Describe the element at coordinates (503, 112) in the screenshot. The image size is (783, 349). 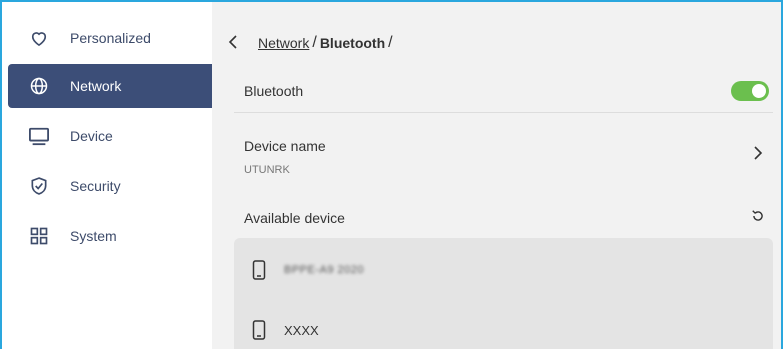
I see `divider` at that location.